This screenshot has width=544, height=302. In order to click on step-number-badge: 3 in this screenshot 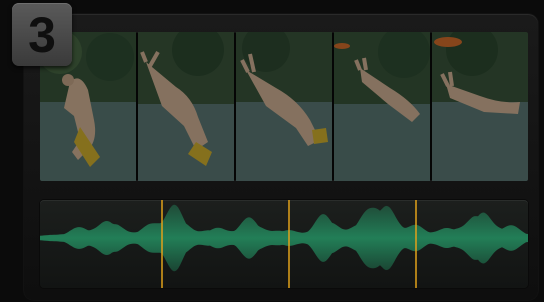, I will do `click(42, 34)`.